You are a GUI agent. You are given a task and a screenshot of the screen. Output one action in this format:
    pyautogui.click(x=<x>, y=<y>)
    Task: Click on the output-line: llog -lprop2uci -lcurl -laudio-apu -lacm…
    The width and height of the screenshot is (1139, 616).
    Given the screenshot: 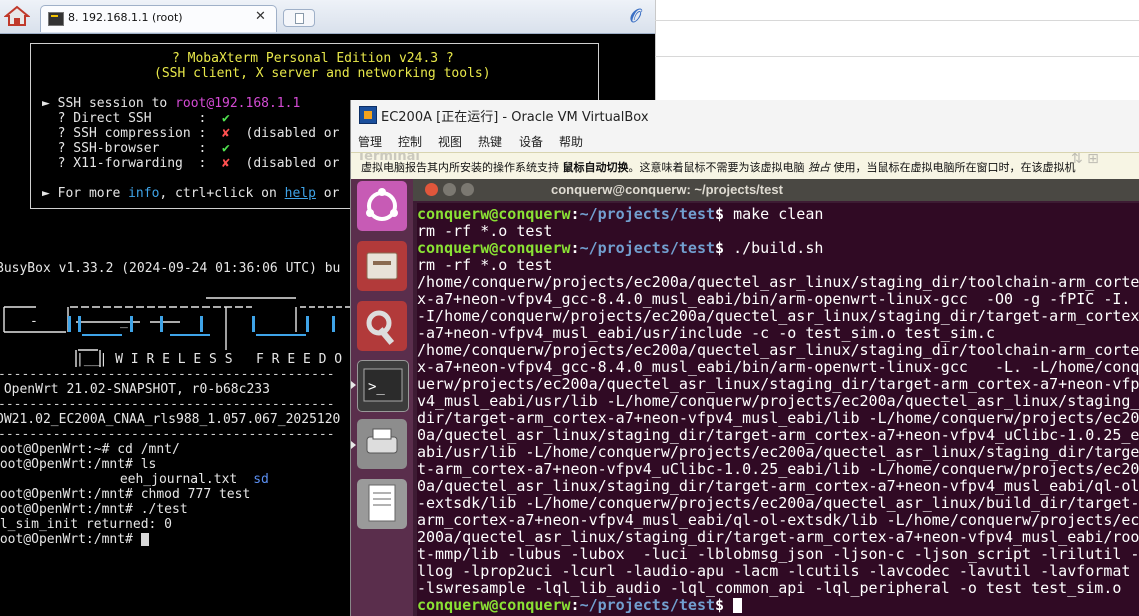 What is the action you would take?
    pyautogui.click(x=778, y=571)
    